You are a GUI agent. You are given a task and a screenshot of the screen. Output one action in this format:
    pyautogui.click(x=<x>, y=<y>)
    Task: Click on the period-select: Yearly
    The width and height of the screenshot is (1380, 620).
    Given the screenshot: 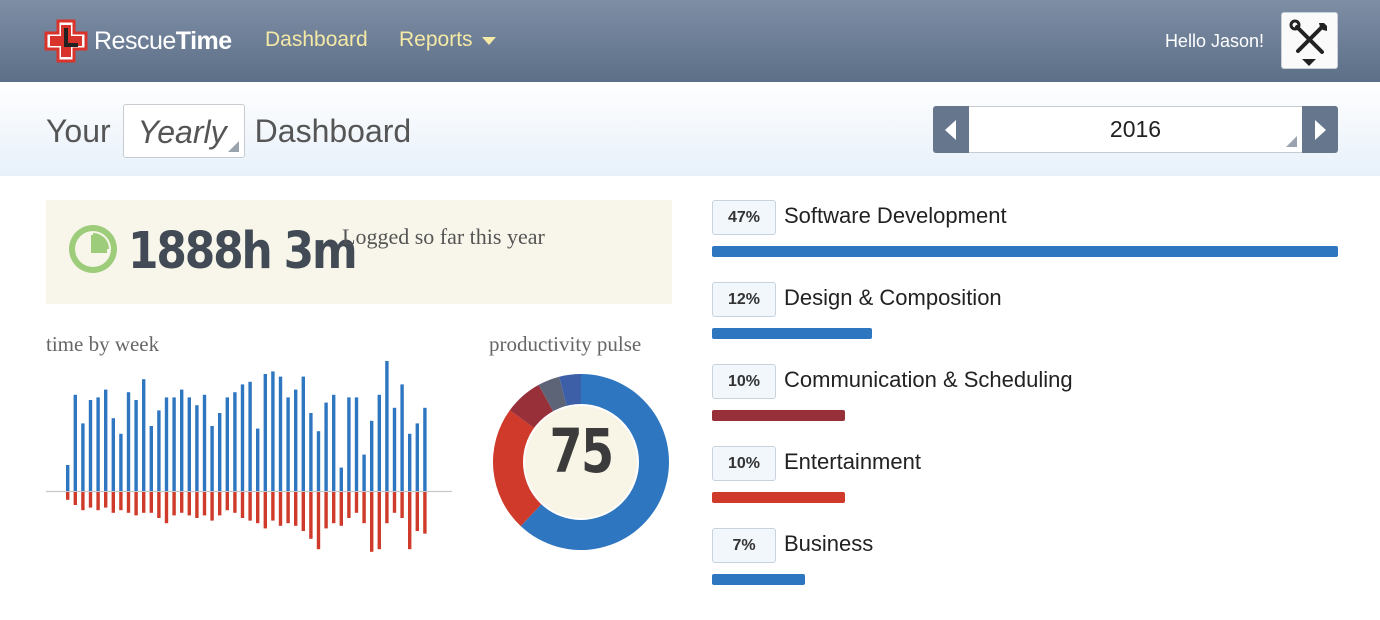 What is the action you would take?
    pyautogui.click(x=183, y=131)
    